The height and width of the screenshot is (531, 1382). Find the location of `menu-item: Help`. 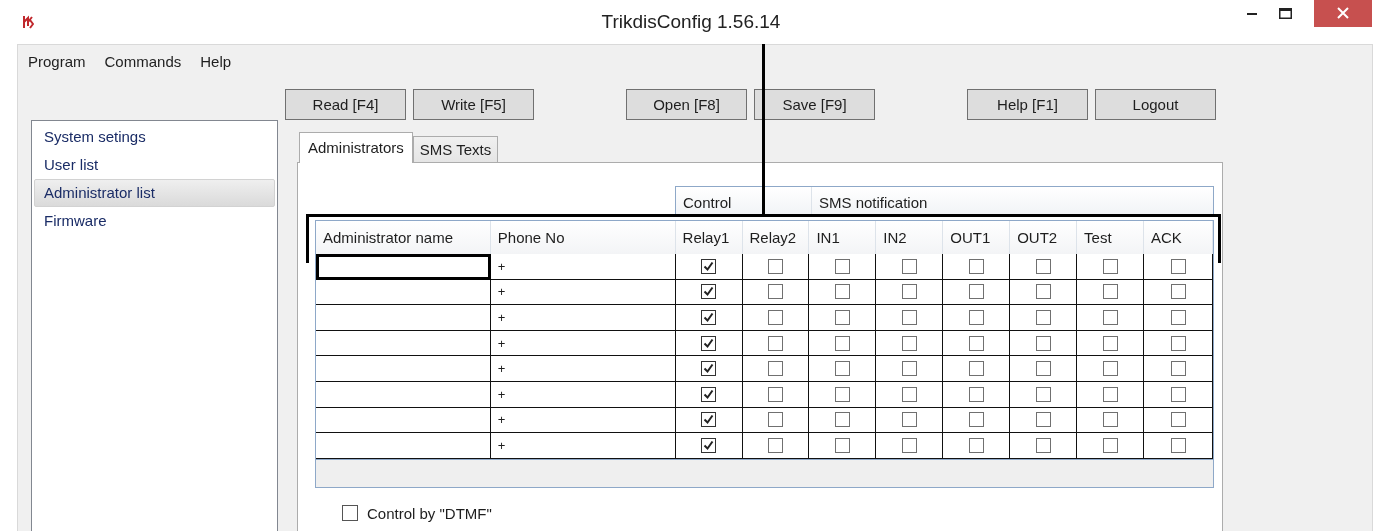

menu-item: Help is located at coordinates (216, 61).